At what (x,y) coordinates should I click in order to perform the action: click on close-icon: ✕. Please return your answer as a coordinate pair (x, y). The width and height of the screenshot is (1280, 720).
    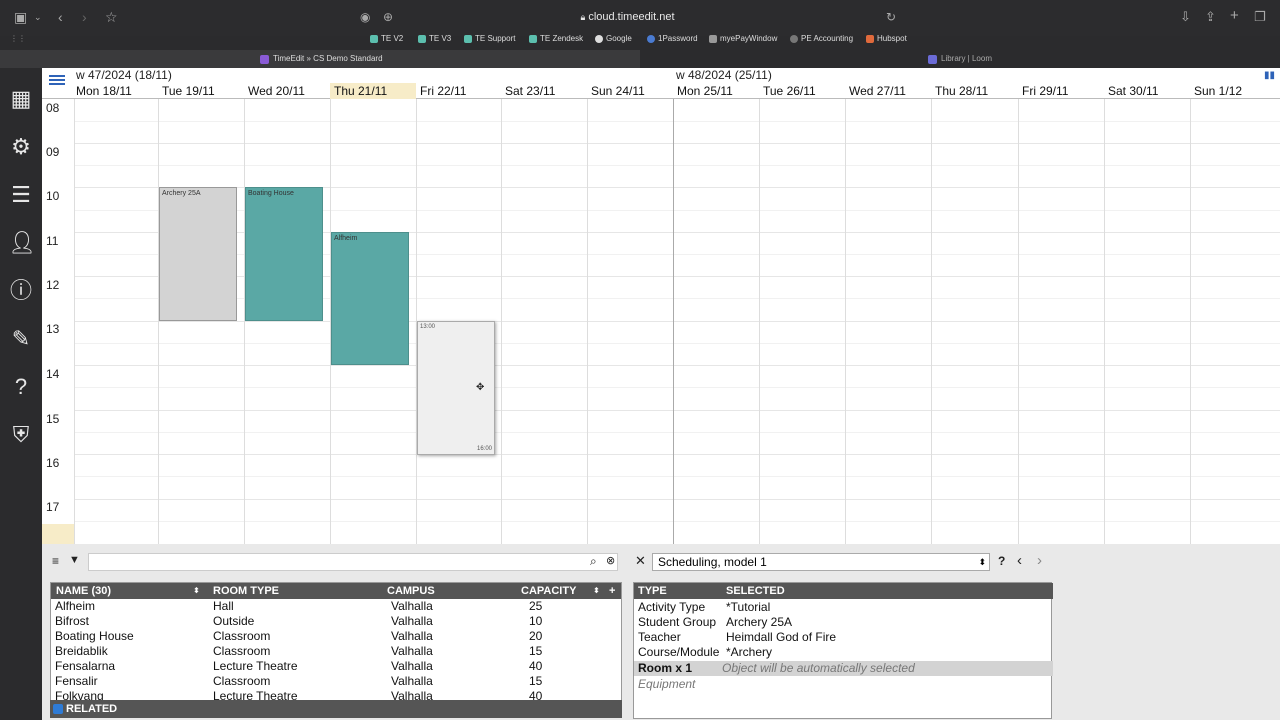
    Looking at the image, I should click on (640, 561).